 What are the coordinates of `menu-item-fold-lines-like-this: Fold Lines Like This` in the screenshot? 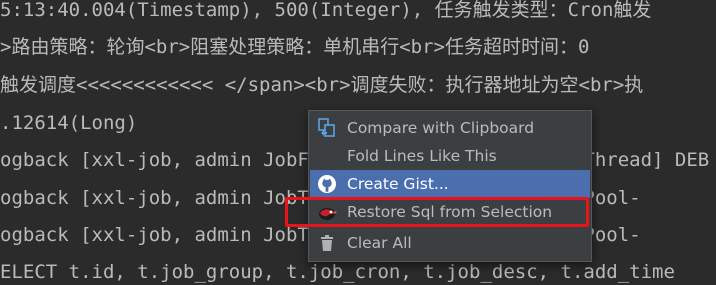 It's located at (450, 156).